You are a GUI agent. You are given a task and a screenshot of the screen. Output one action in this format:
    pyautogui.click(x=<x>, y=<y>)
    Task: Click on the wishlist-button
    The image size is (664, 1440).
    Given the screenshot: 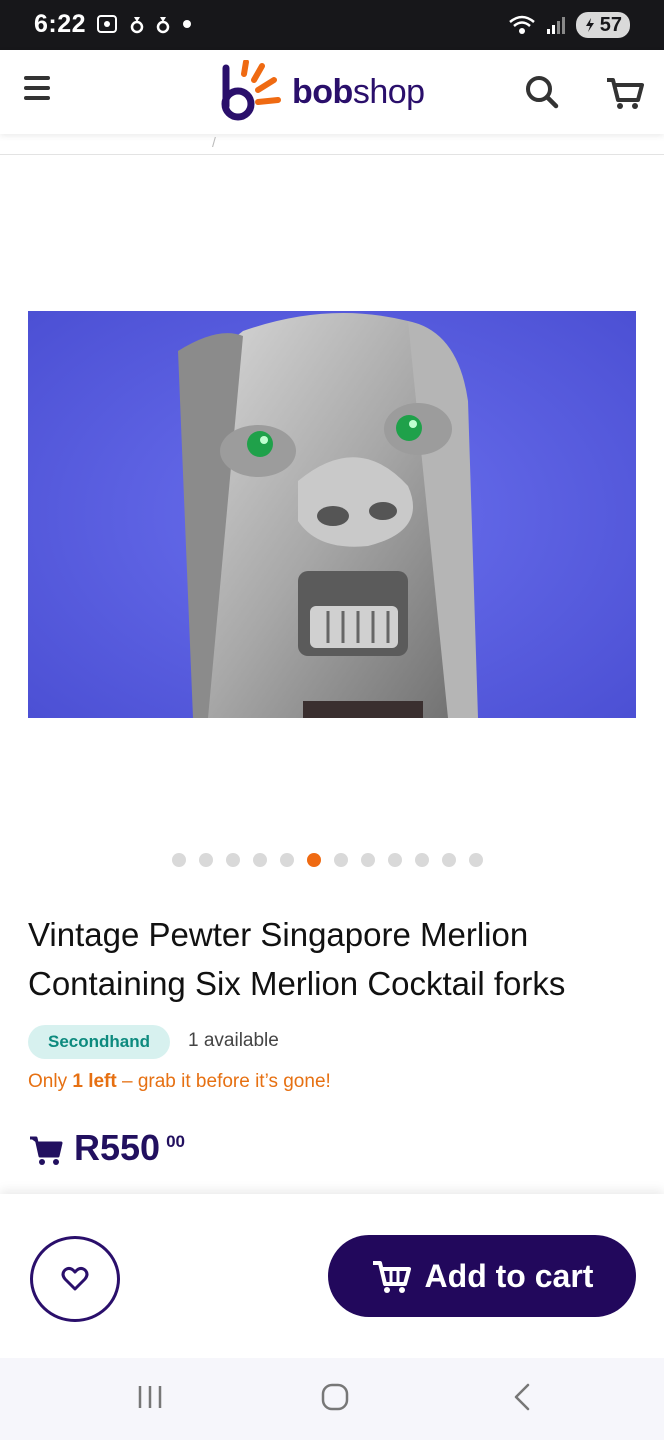 What is the action you would take?
    pyautogui.click(x=75, y=1279)
    